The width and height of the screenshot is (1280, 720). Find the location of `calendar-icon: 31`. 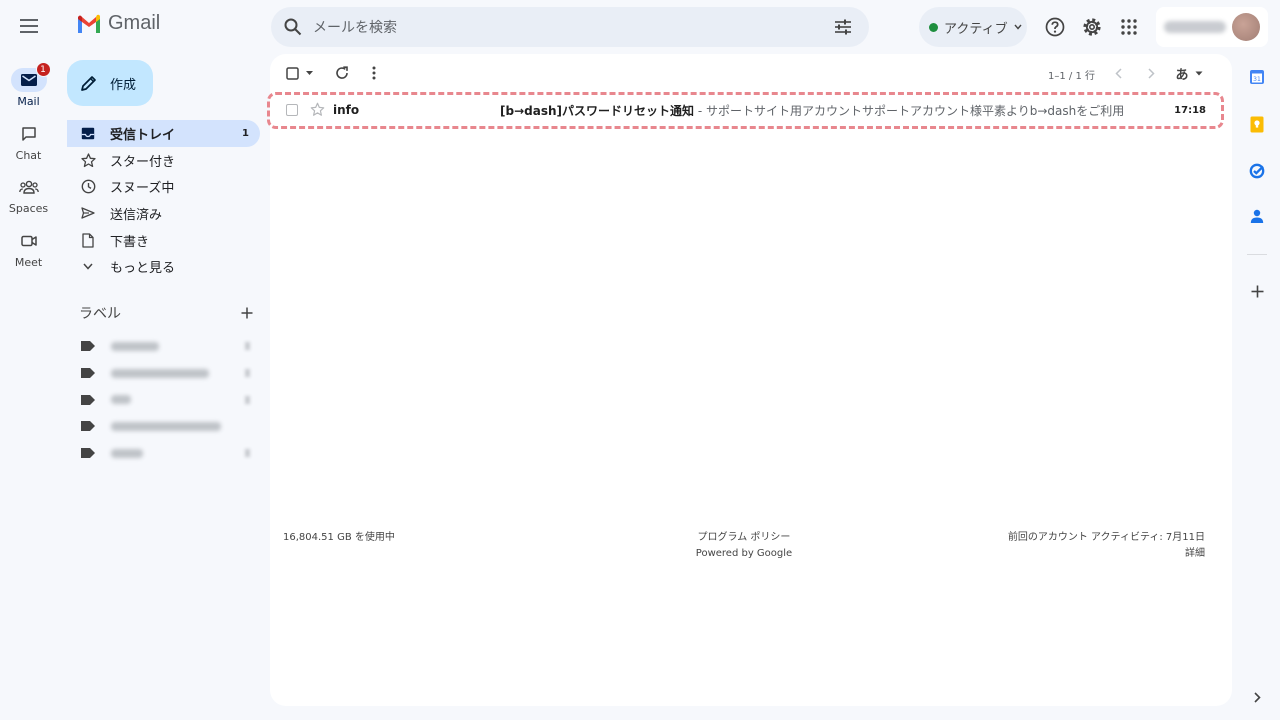

calendar-icon: 31 is located at coordinates (1257, 77).